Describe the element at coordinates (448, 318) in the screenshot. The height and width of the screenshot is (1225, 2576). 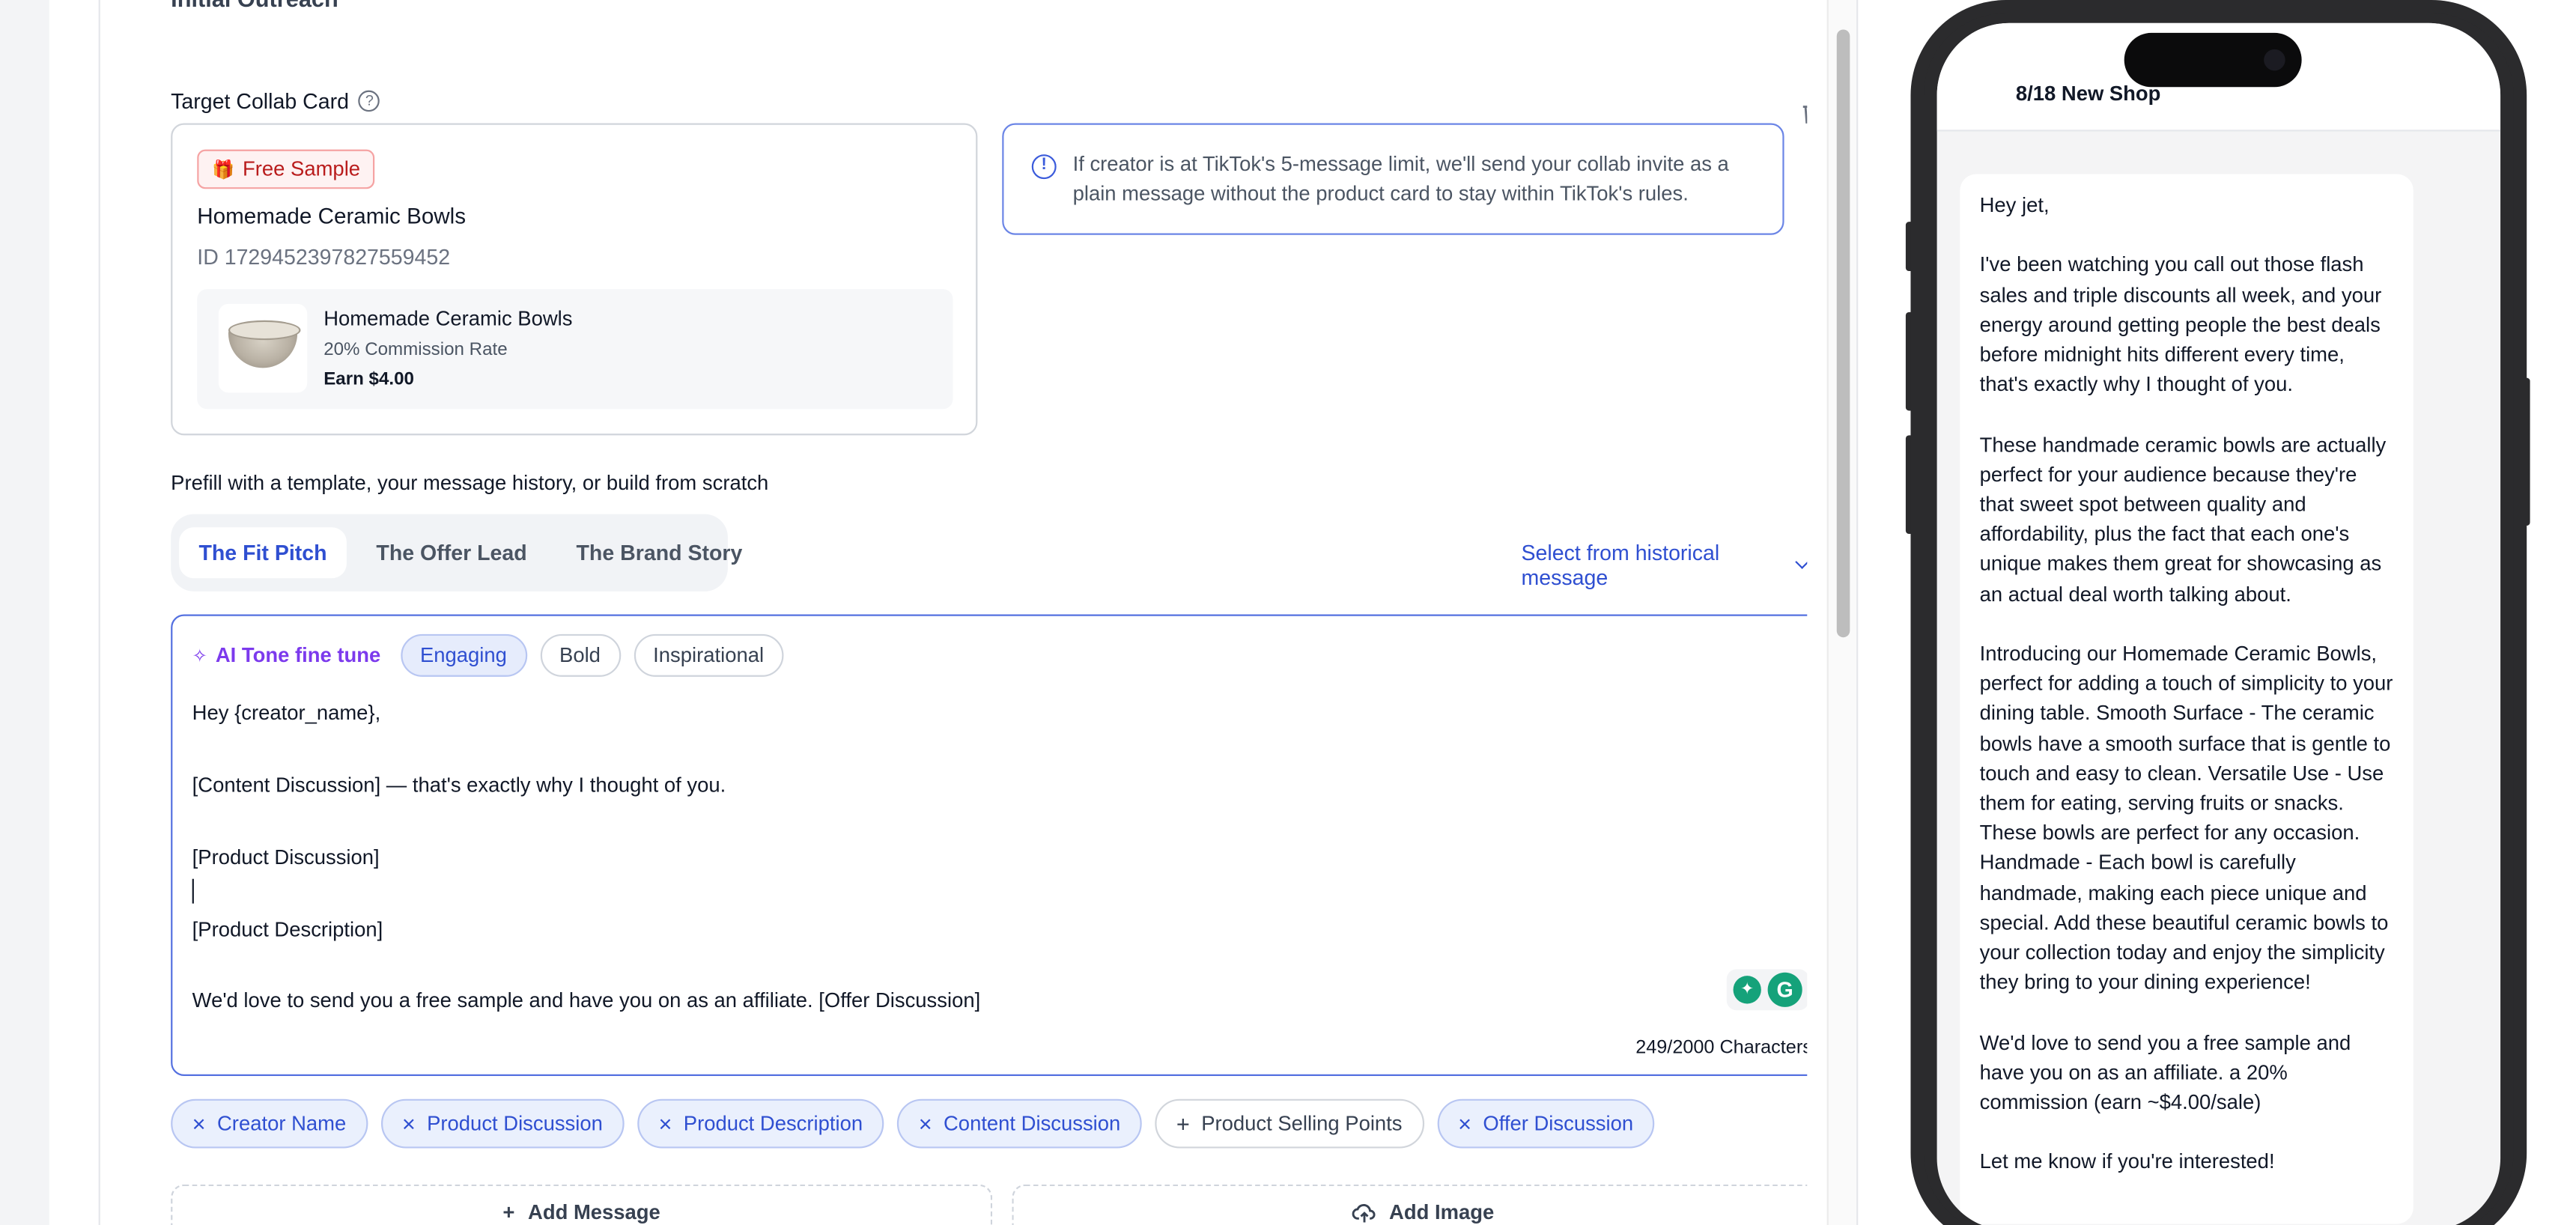
I see `product-name: Homemade Ceramic Bowls` at that location.